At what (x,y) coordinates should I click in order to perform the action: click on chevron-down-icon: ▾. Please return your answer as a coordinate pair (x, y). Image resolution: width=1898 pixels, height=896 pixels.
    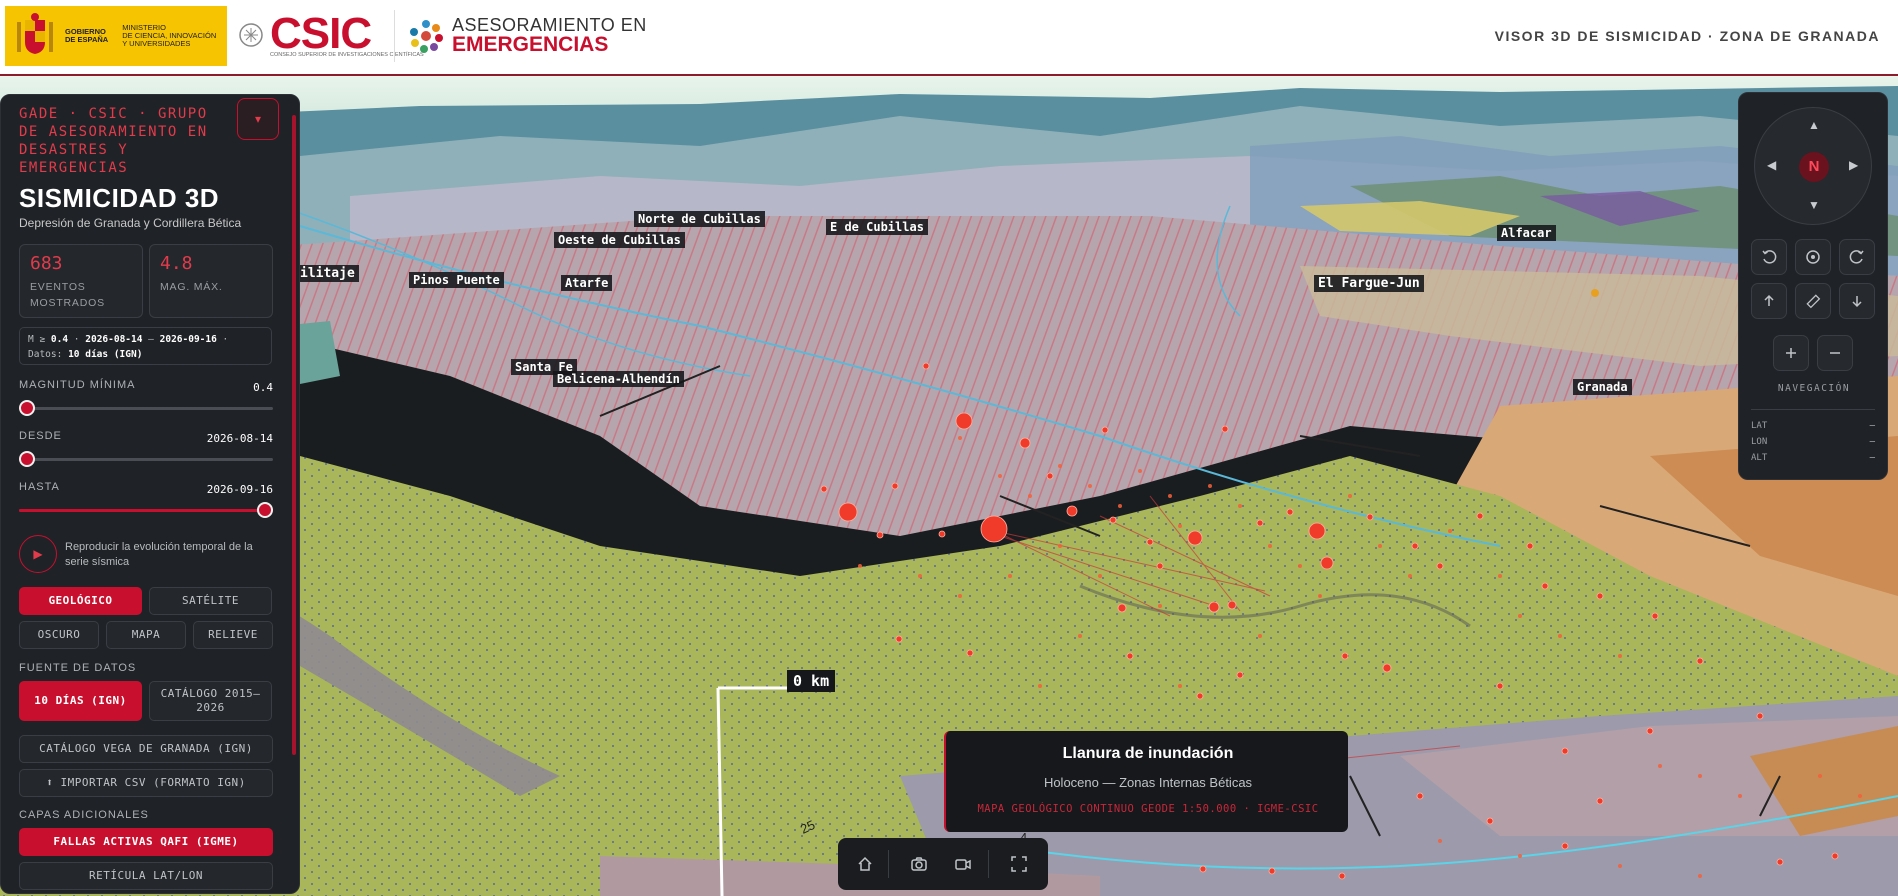
    Looking at the image, I should click on (258, 119).